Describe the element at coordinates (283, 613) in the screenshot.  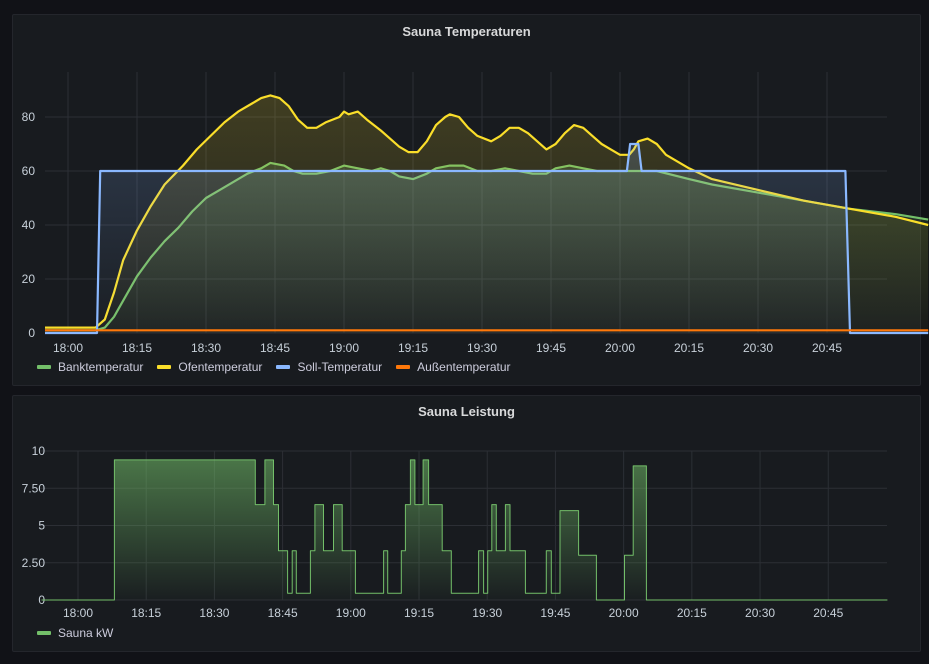
I see `x-tick-label: 18:45` at that location.